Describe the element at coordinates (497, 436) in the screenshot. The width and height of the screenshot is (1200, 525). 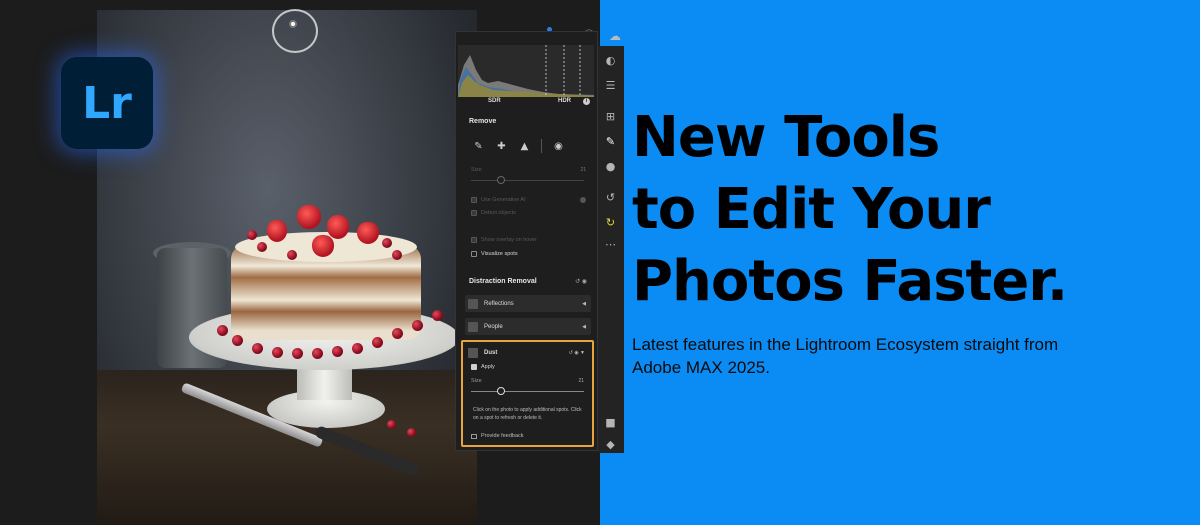
I see `provide-feedback-link: Provide feedback` at that location.